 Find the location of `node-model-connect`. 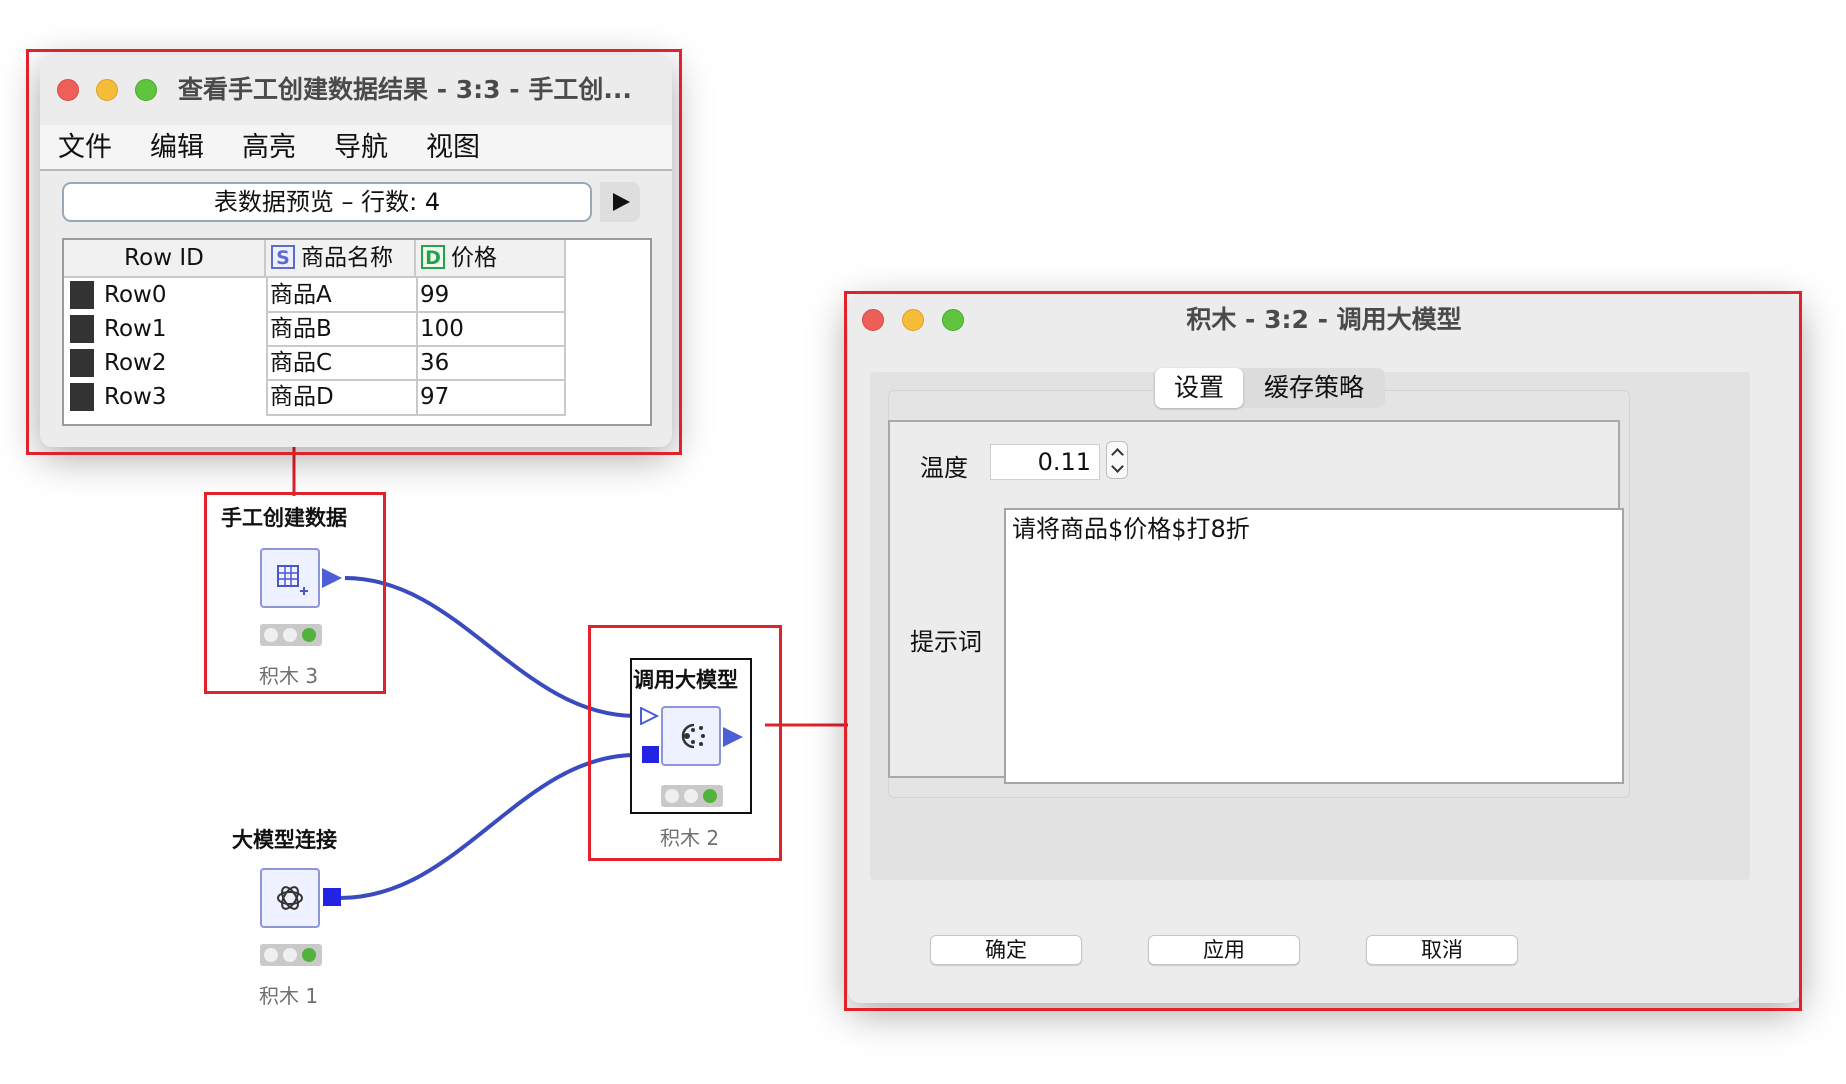

node-model-connect is located at coordinates (290, 898).